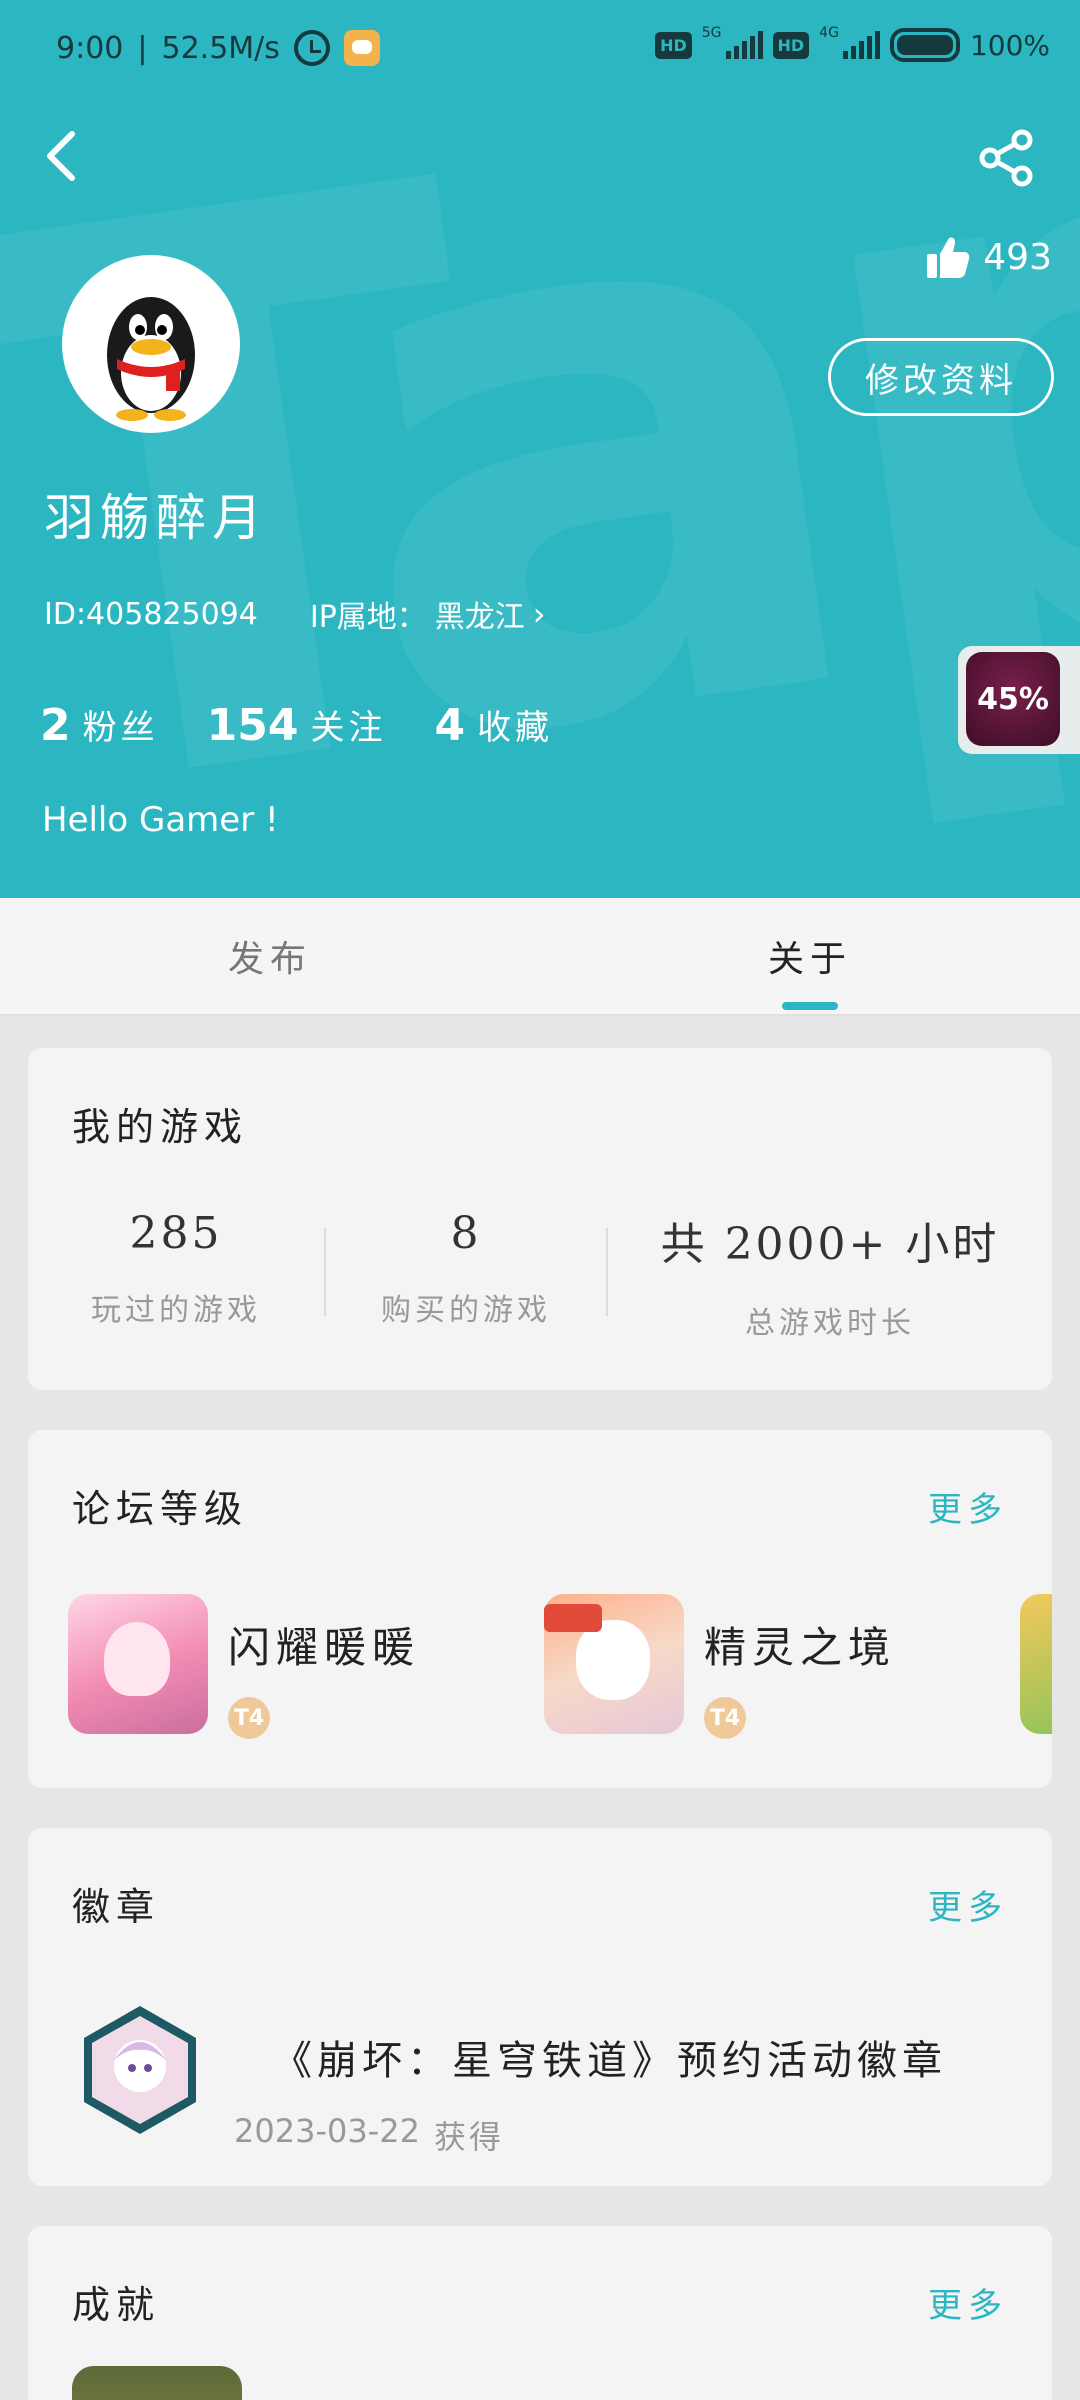 The width and height of the screenshot is (1080, 2400). What do you see at coordinates (479, 617) in the screenshot?
I see `ip-location: 黑龙江` at bounding box center [479, 617].